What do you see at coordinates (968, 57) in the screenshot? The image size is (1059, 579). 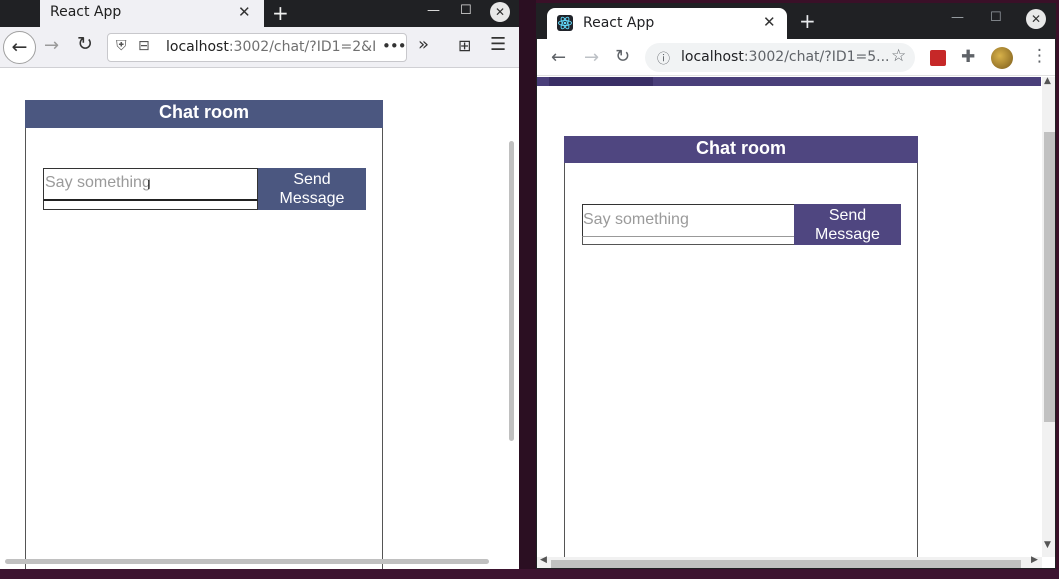 I see `extensions-puzzle-icon: ✚` at bounding box center [968, 57].